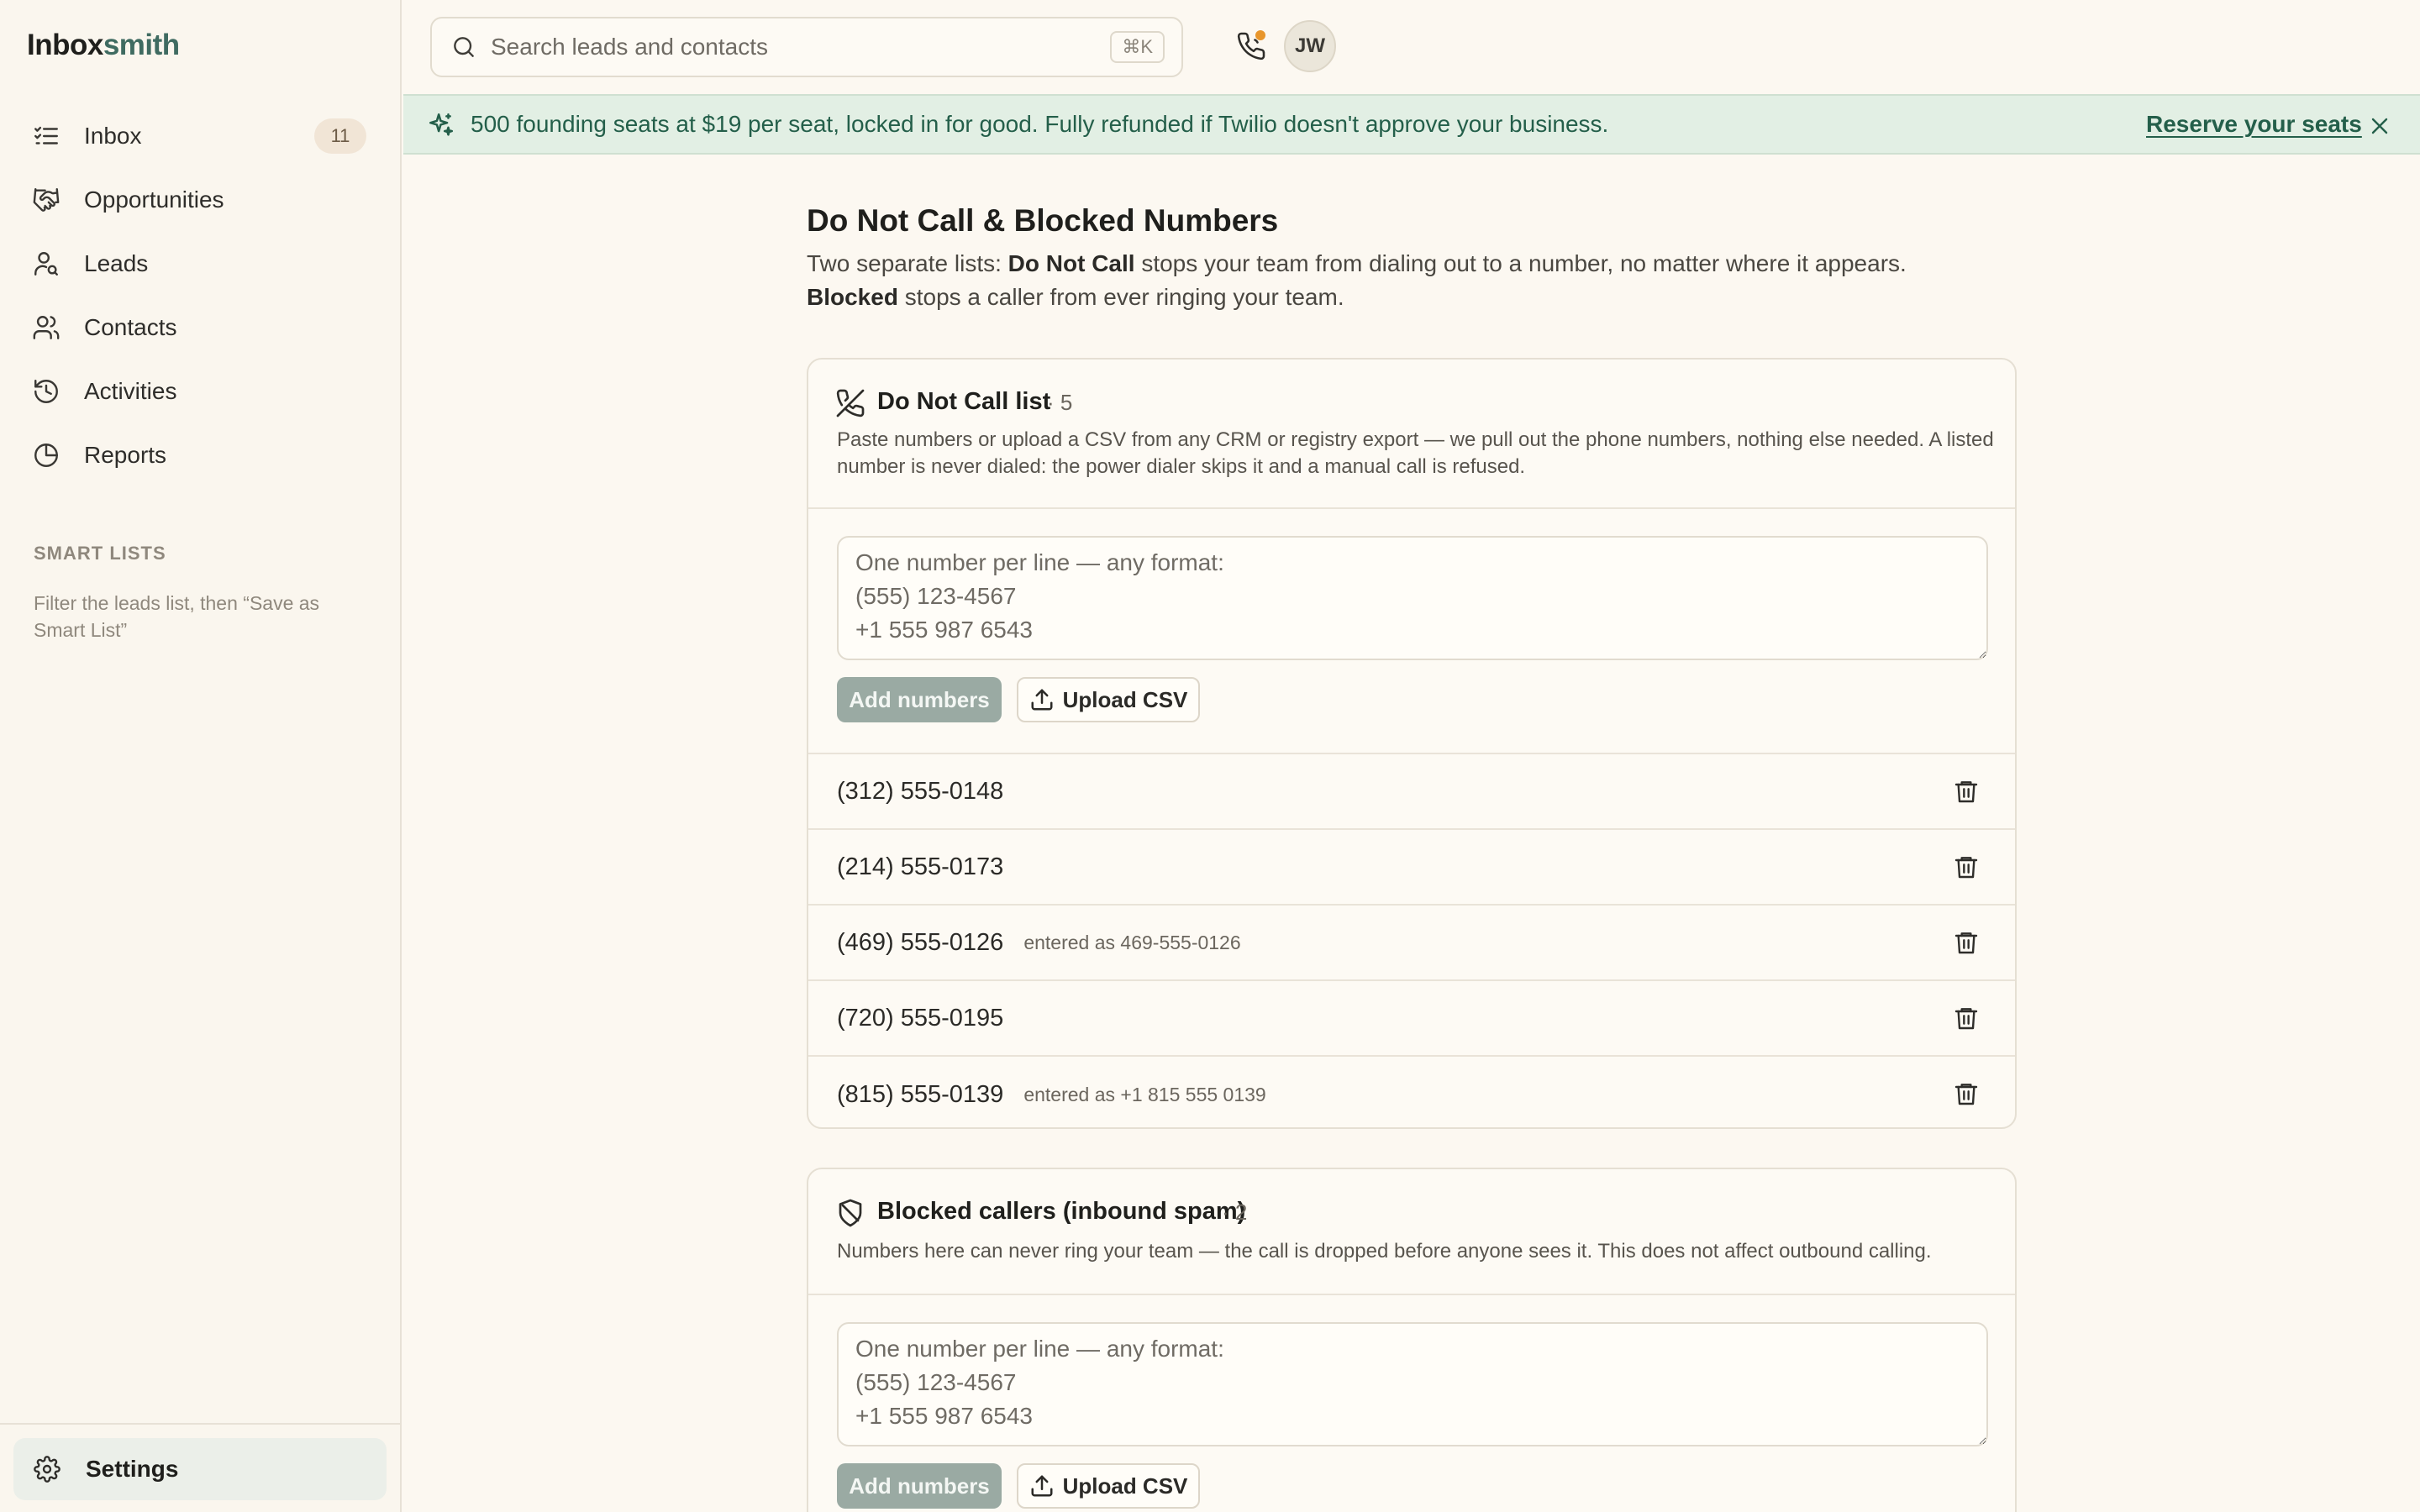  I want to click on settings-label: Settings, so click(132, 1469).